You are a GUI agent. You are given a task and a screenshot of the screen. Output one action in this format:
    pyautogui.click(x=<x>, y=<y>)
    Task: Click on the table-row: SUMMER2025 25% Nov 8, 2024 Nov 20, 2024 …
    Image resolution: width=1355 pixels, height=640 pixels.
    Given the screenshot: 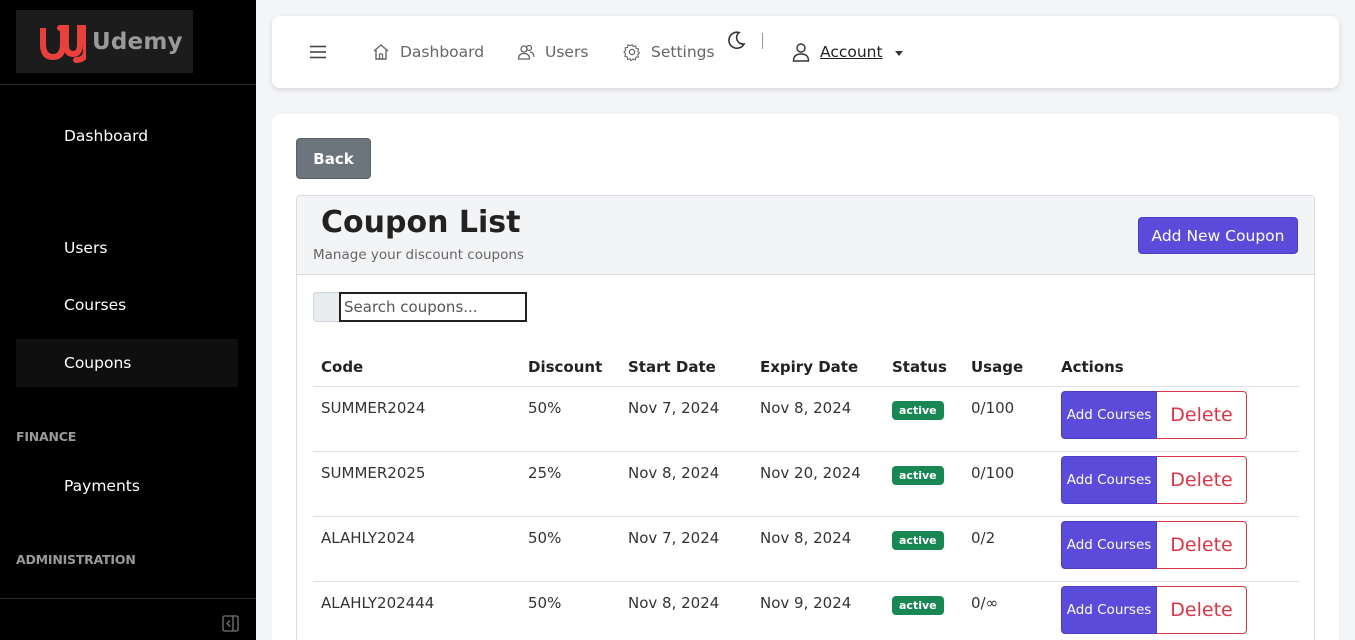 What is the action you would take?
    pyautogui.click(x=806, y=484)
    